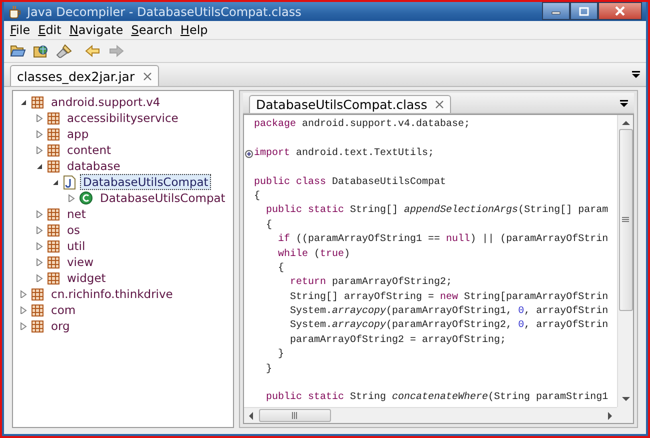 The width and height of the screenshot is (650, 438). I want to click on tree-item: os, so click(74, 230).